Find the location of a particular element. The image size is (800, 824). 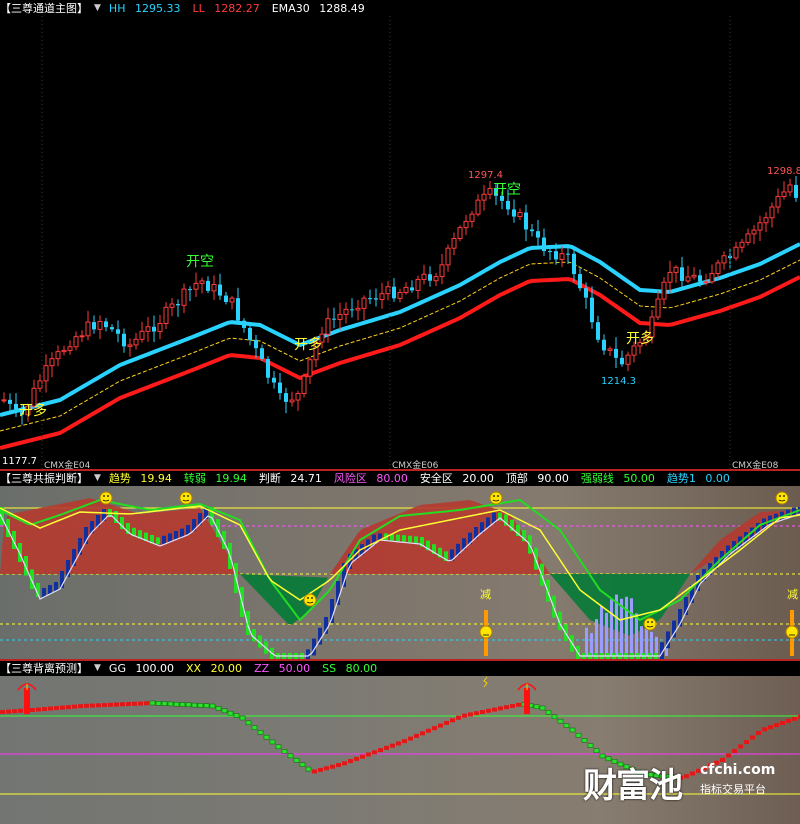

signal-open-long-3: 开多 is located at coordinates (640, 339).